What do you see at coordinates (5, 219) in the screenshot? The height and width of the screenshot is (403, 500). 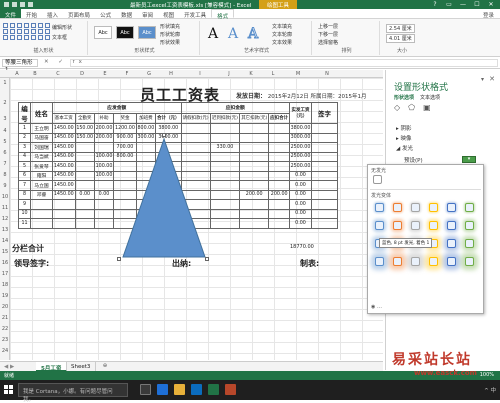 I see `row-header: 12` at bounding box center [5, 219].